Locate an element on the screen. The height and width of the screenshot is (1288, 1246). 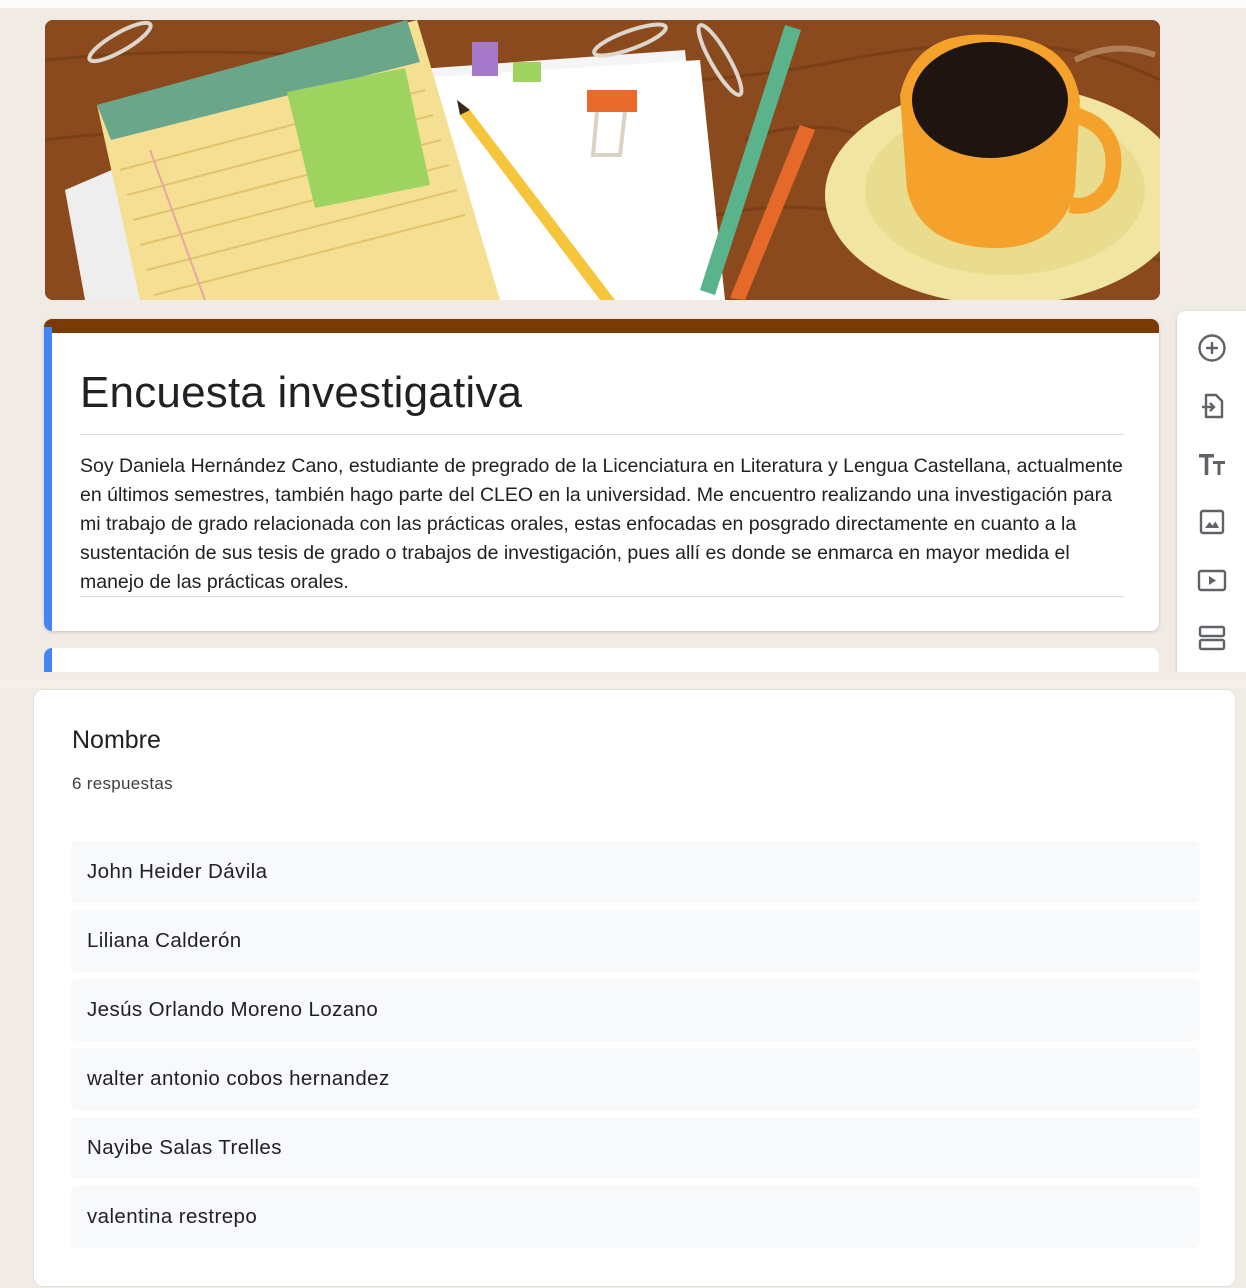
image-icon is located at coordinates (1212, 522).